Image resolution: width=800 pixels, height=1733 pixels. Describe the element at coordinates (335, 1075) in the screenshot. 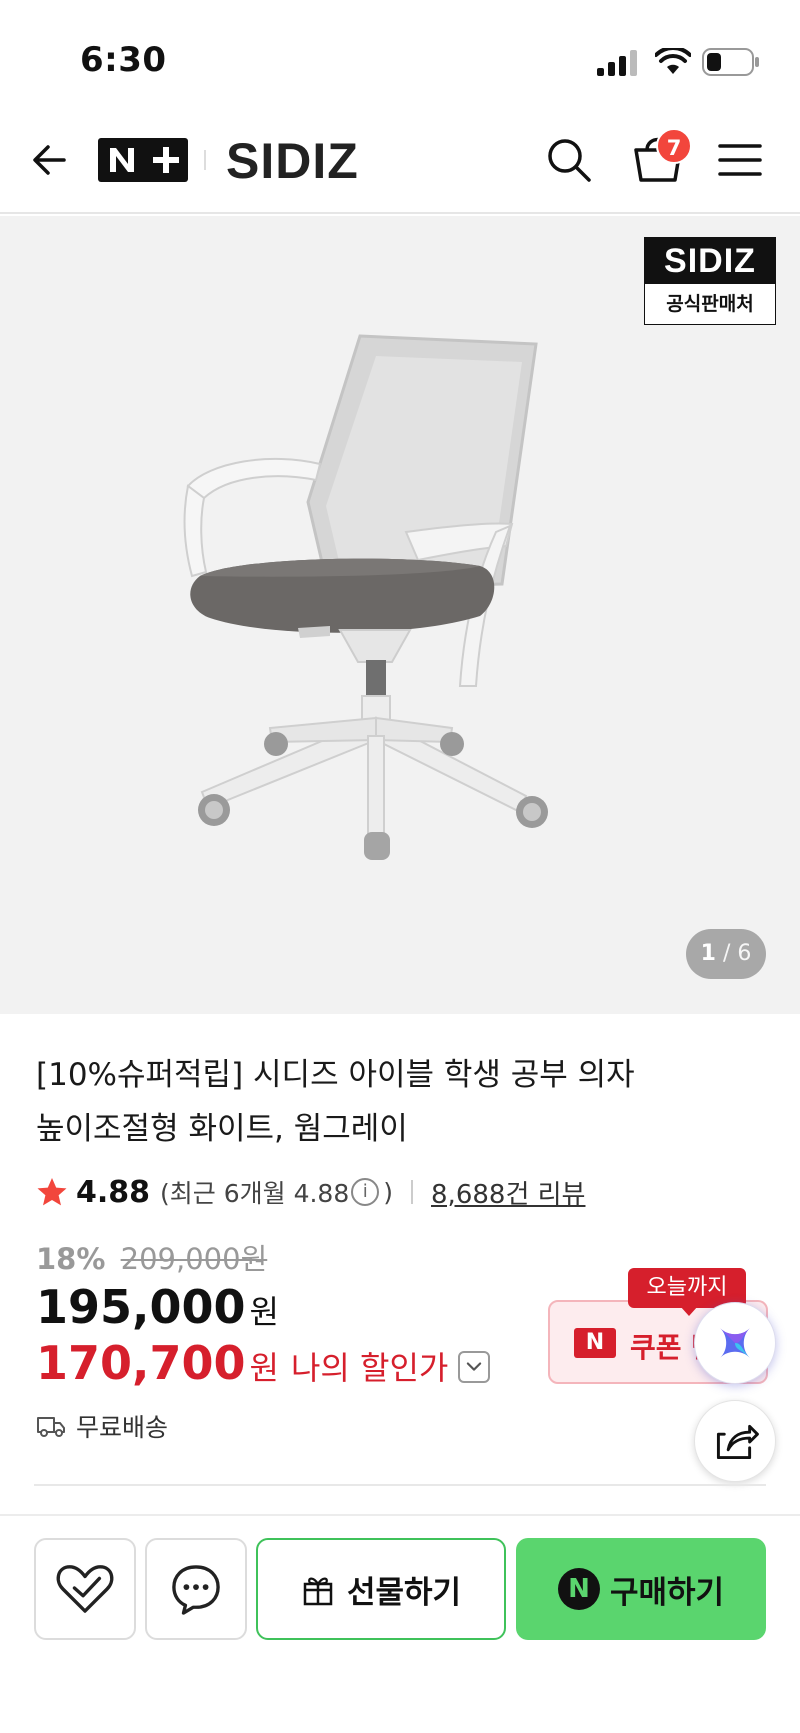

I see `product-title-line1: [10%슈퍼적립] 시디즈 아이블 학생 공부 의자` at that location.